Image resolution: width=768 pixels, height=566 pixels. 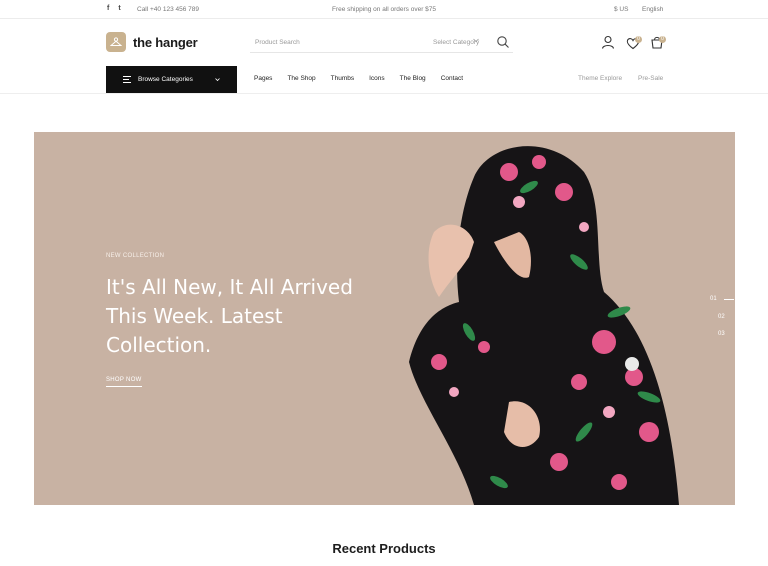 What do you see at coordinates (384, 548) in the screenshot?
I see `section-title: Recent Products` at bounding box center [384, 548].